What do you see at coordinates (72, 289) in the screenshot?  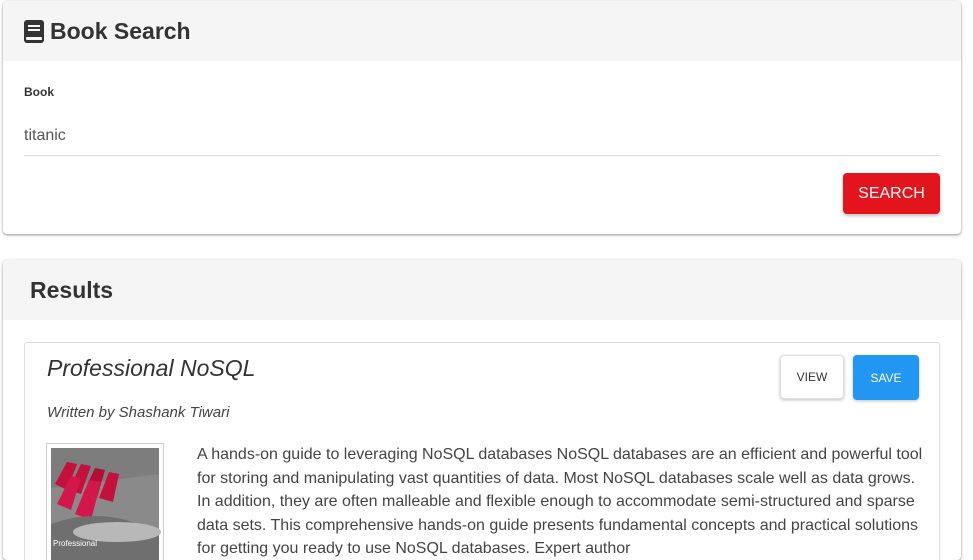 I see `results-title: Results` at bounding box center [72, 289].